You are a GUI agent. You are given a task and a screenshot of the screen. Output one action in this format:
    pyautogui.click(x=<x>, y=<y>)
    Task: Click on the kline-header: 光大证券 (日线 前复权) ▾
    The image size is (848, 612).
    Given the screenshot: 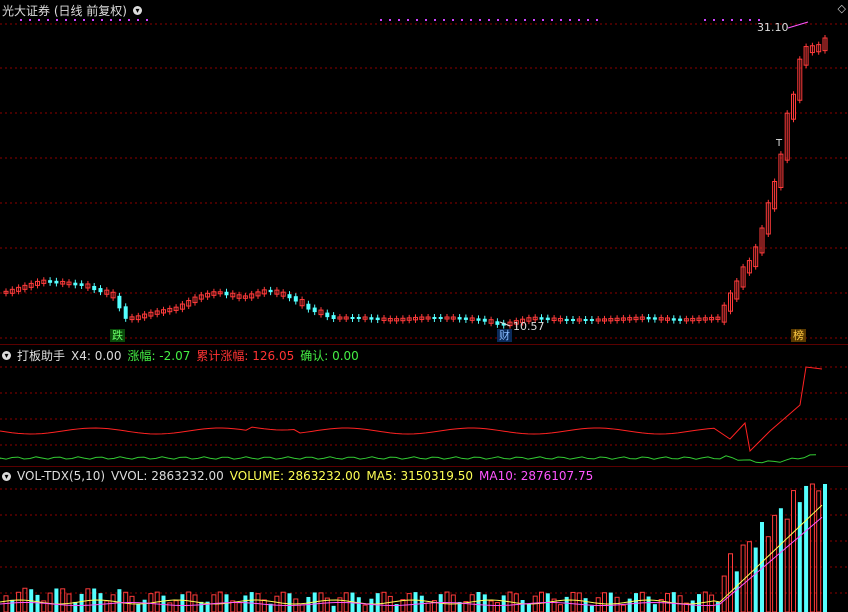 What is the action you would take?
    pyautogui.click(x=72, y=10)
    